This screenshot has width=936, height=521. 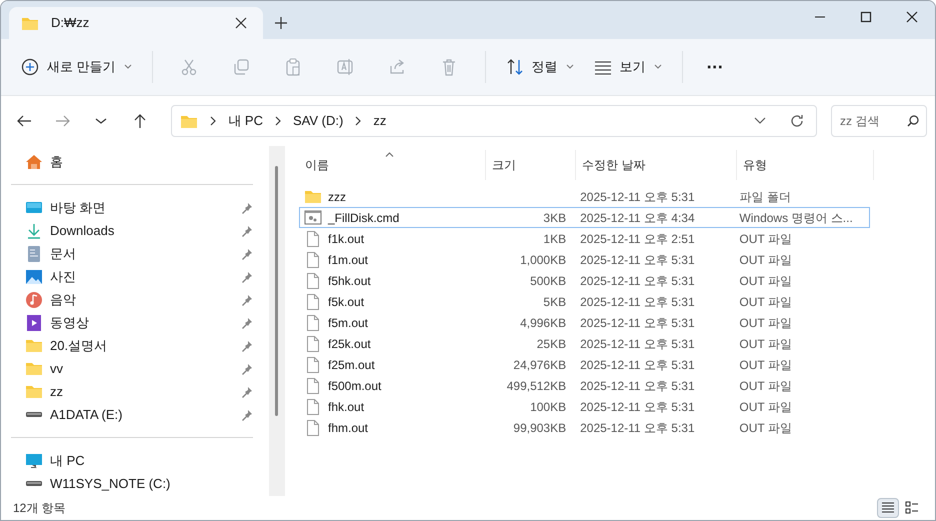 I want to click on file-size: 99,903KB, so click(x=539, y=427).